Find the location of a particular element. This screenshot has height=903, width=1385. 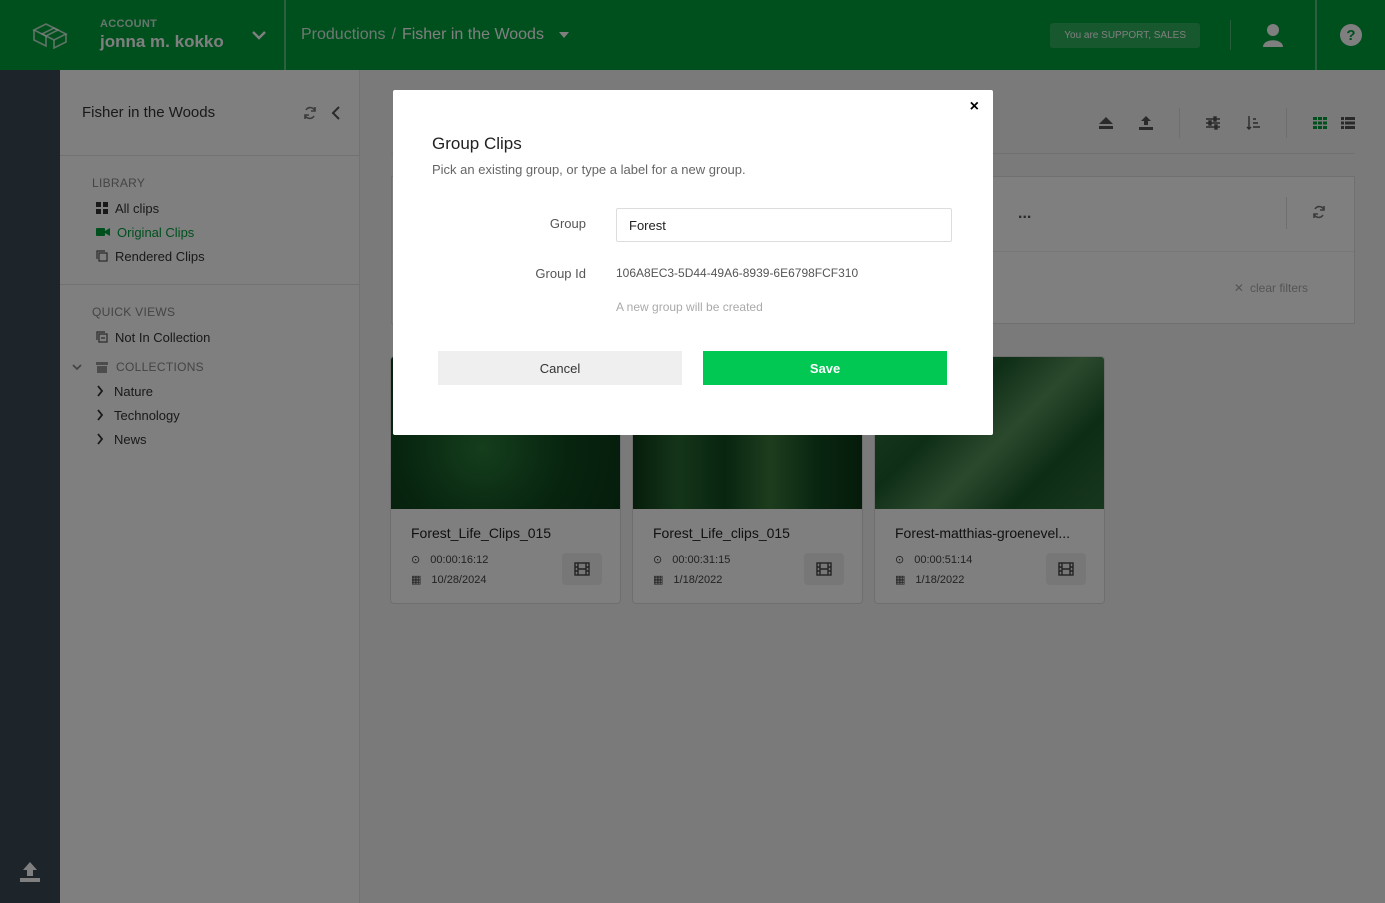

new-group-hint: A new group will be created is located at coordinates (689, 307).